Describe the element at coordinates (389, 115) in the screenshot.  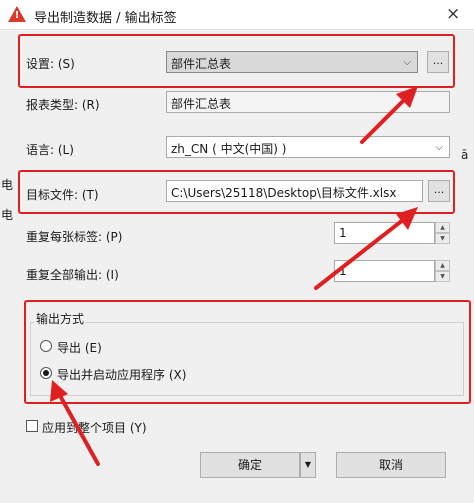
I see `arrow-to-settings` at that location.